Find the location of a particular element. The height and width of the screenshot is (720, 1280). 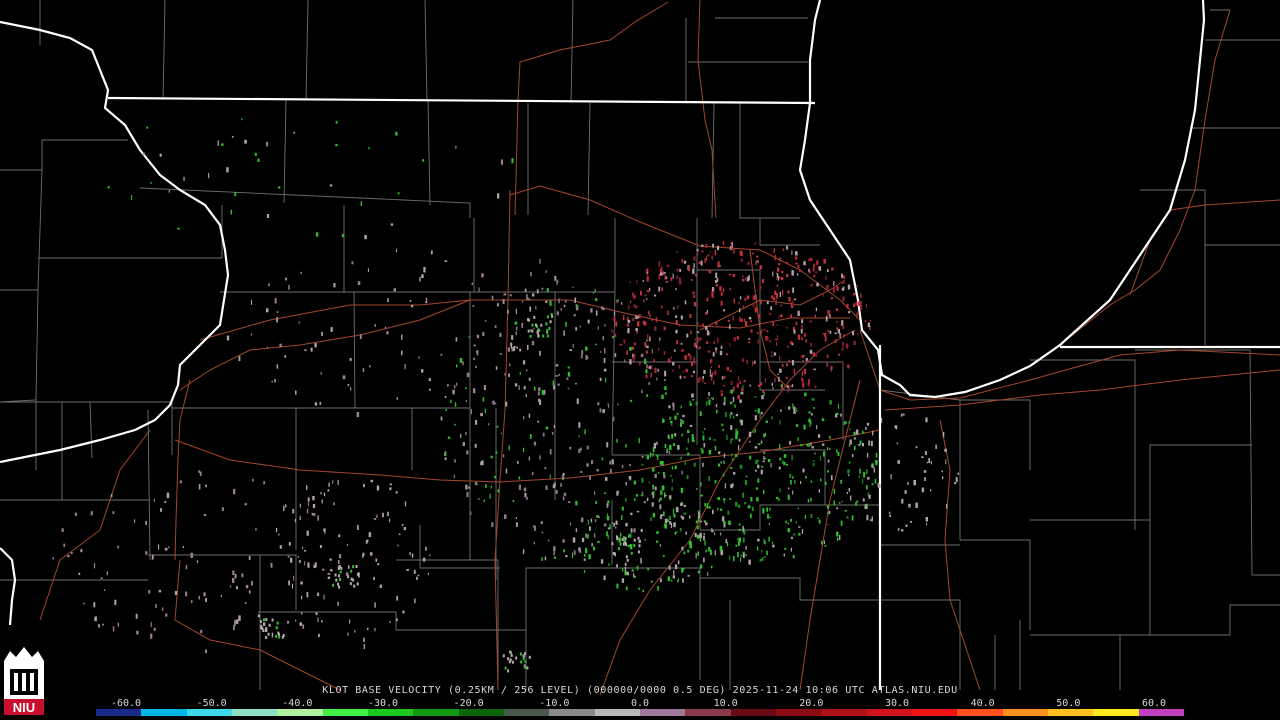

colorbar-segment is located at coordinates (572, 712).